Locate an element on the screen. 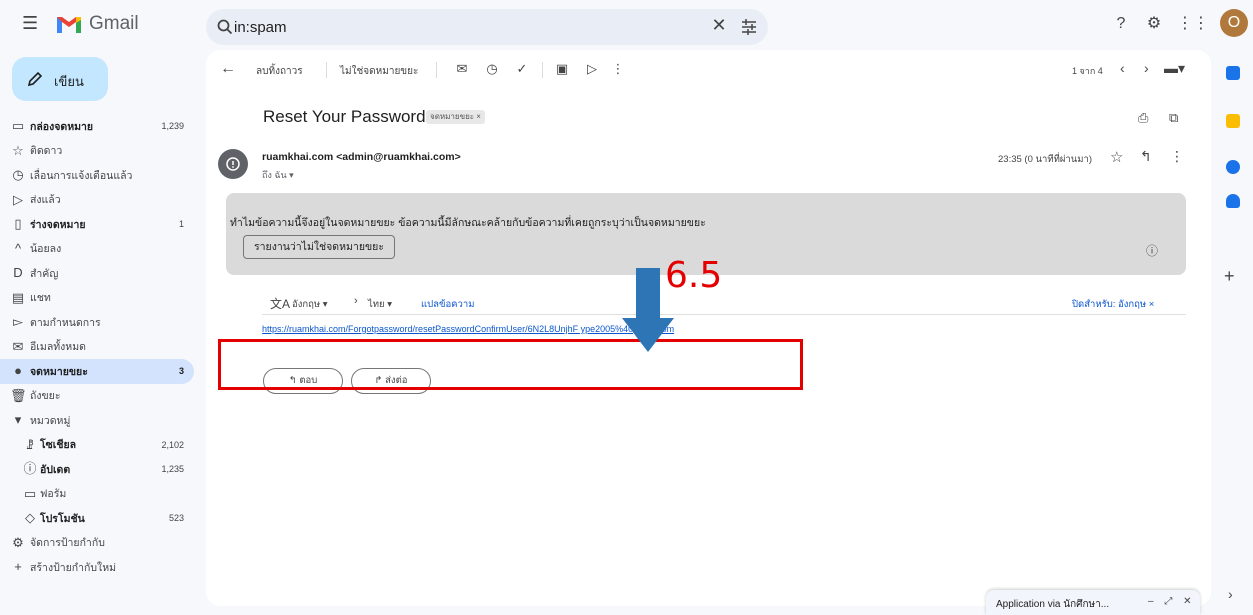 The width and height of the screenshot is (1253, 615). sidebar-item: ⚙ จัดการป้ายกำกับ is located at coordinates (100, 543).